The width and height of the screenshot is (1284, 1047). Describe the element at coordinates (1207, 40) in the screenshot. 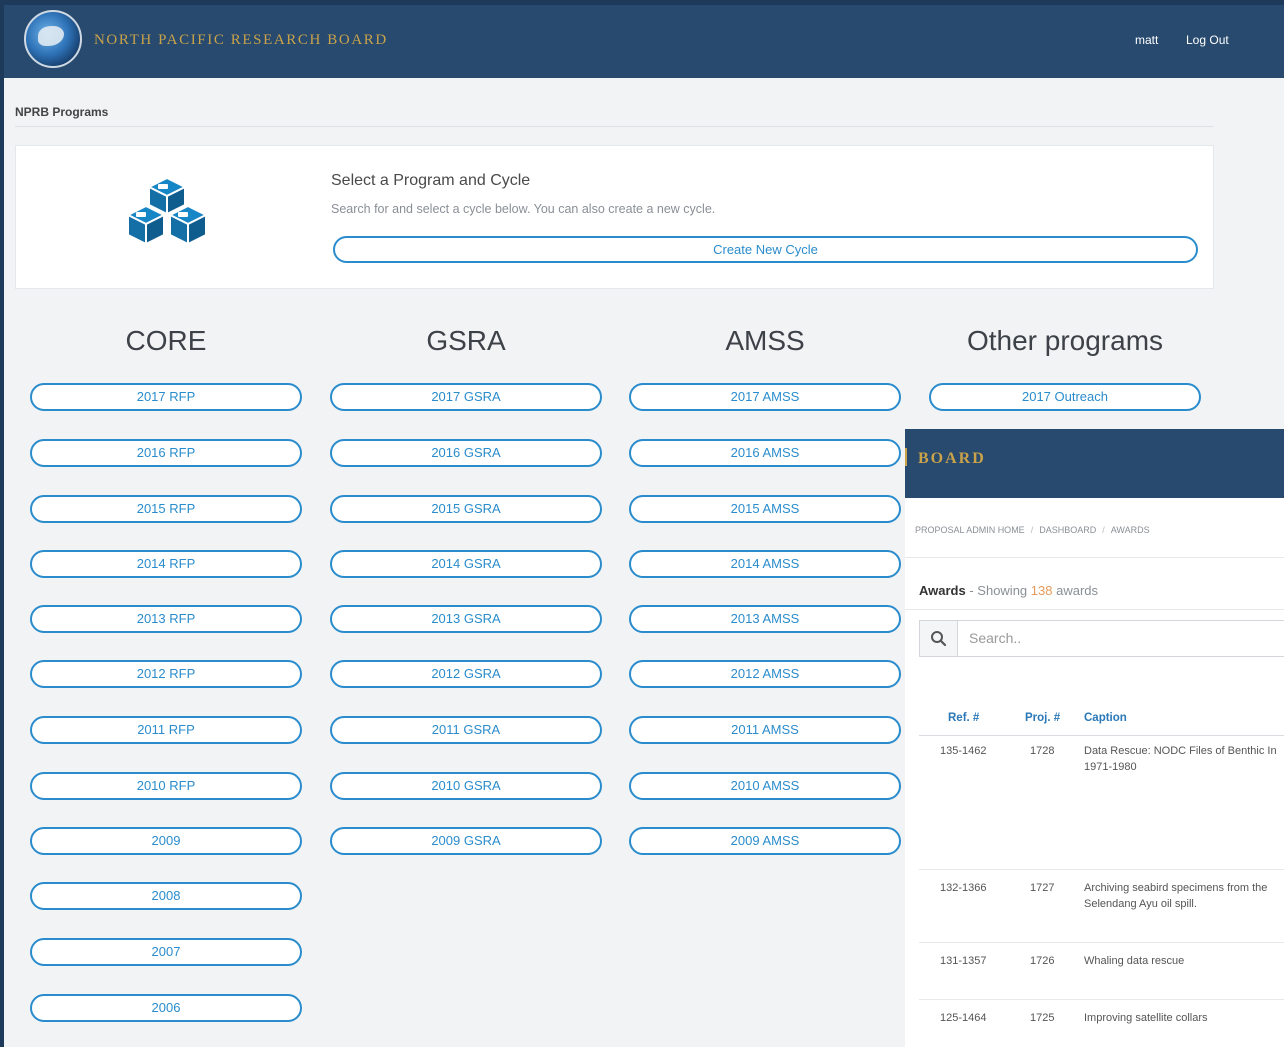

I see `logout-link: Log Out` at that location.